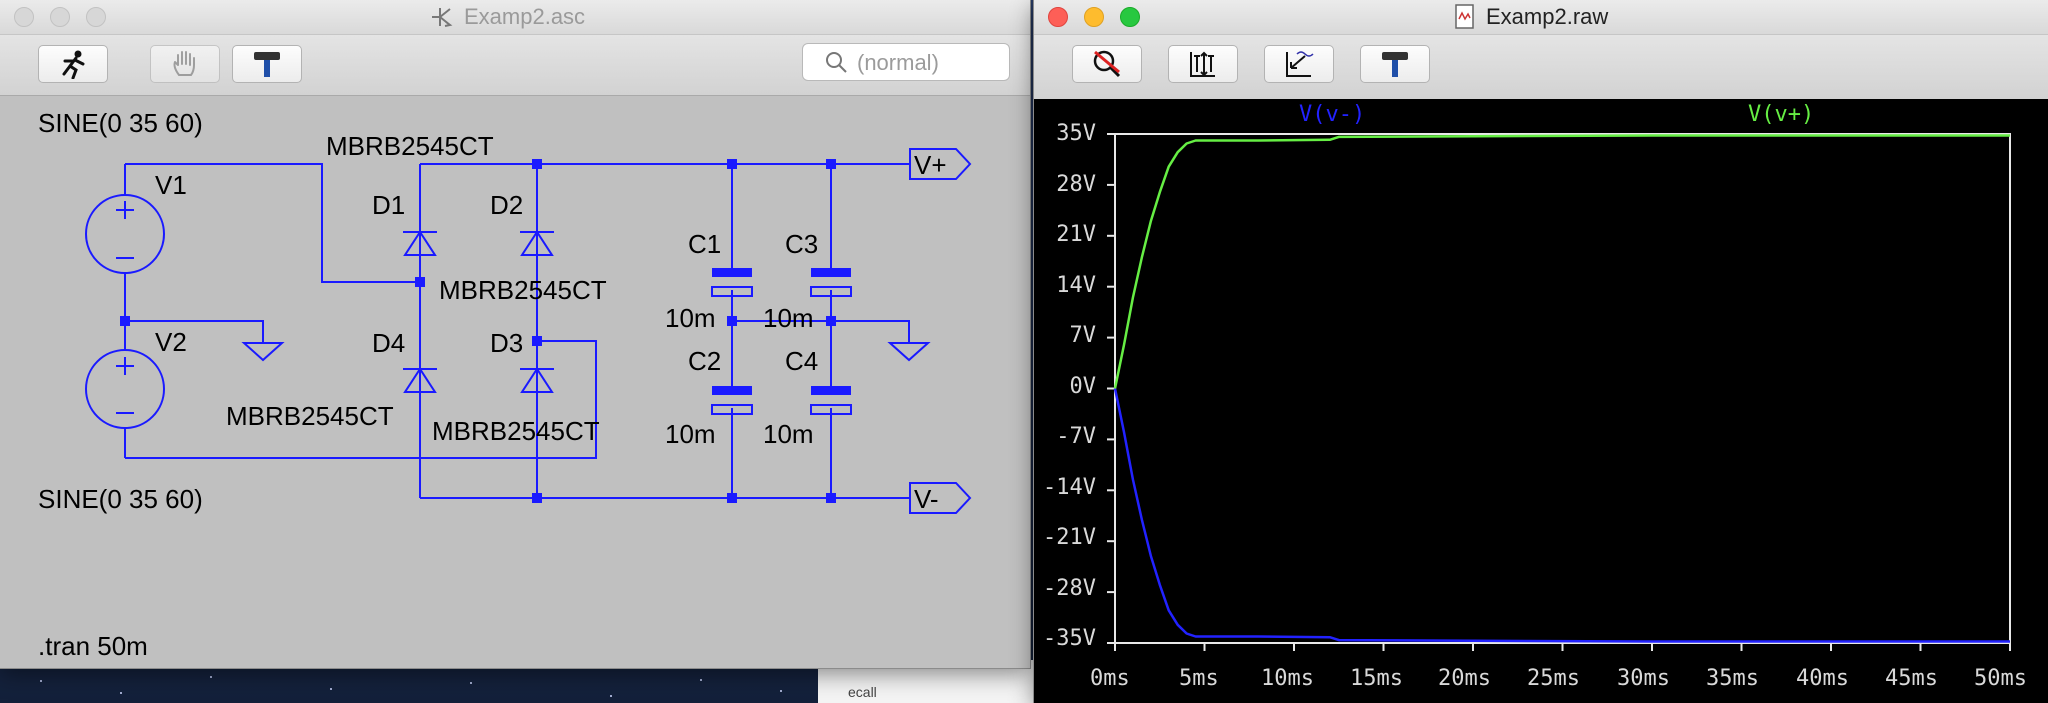  I want to click on zoom-cancel-button, so click(1107, 64).